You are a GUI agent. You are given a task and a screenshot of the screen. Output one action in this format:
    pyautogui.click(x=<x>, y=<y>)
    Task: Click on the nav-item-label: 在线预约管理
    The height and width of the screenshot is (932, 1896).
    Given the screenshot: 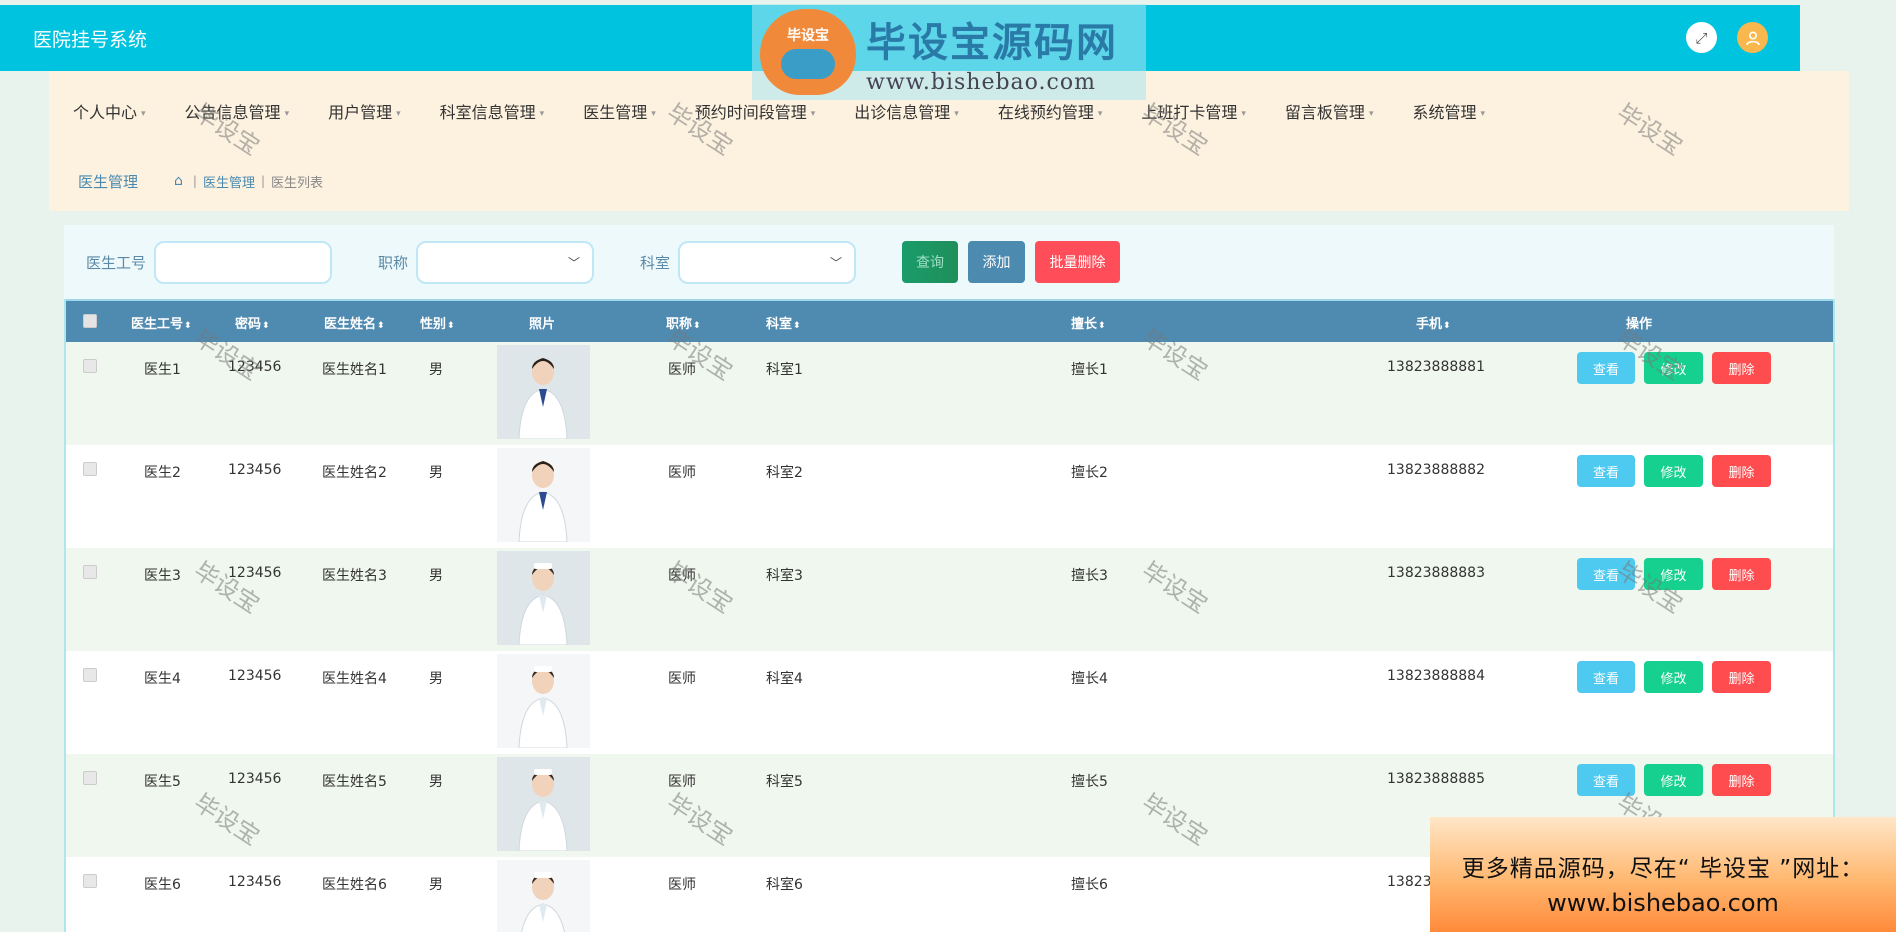 What is the action you would take?
    pyautogui.click(x=1045, y=112)
    